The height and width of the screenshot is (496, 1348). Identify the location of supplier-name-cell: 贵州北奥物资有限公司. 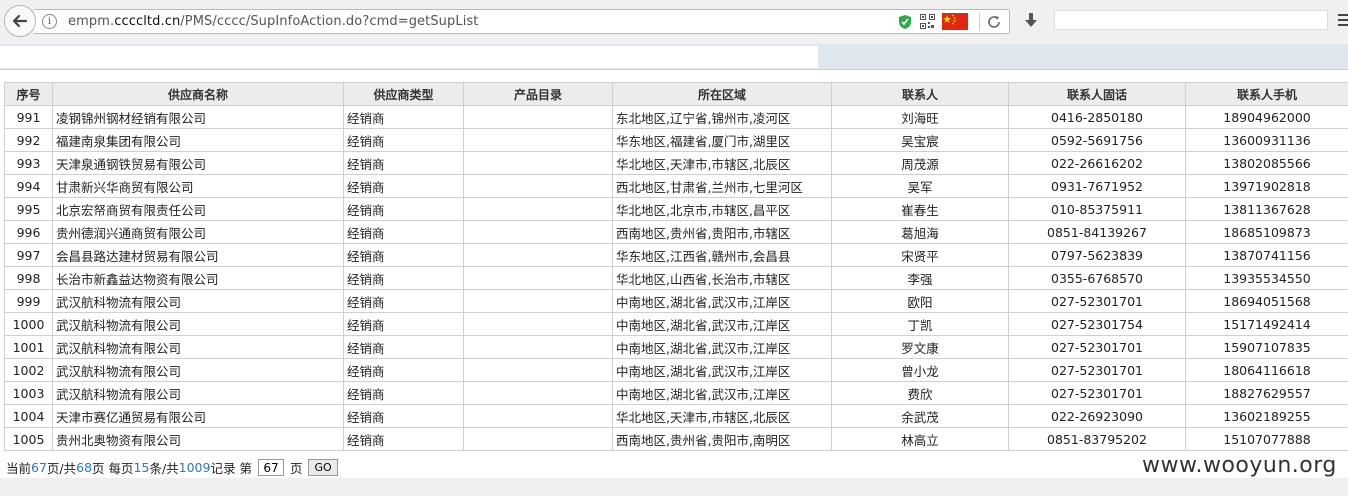
(198, 439).